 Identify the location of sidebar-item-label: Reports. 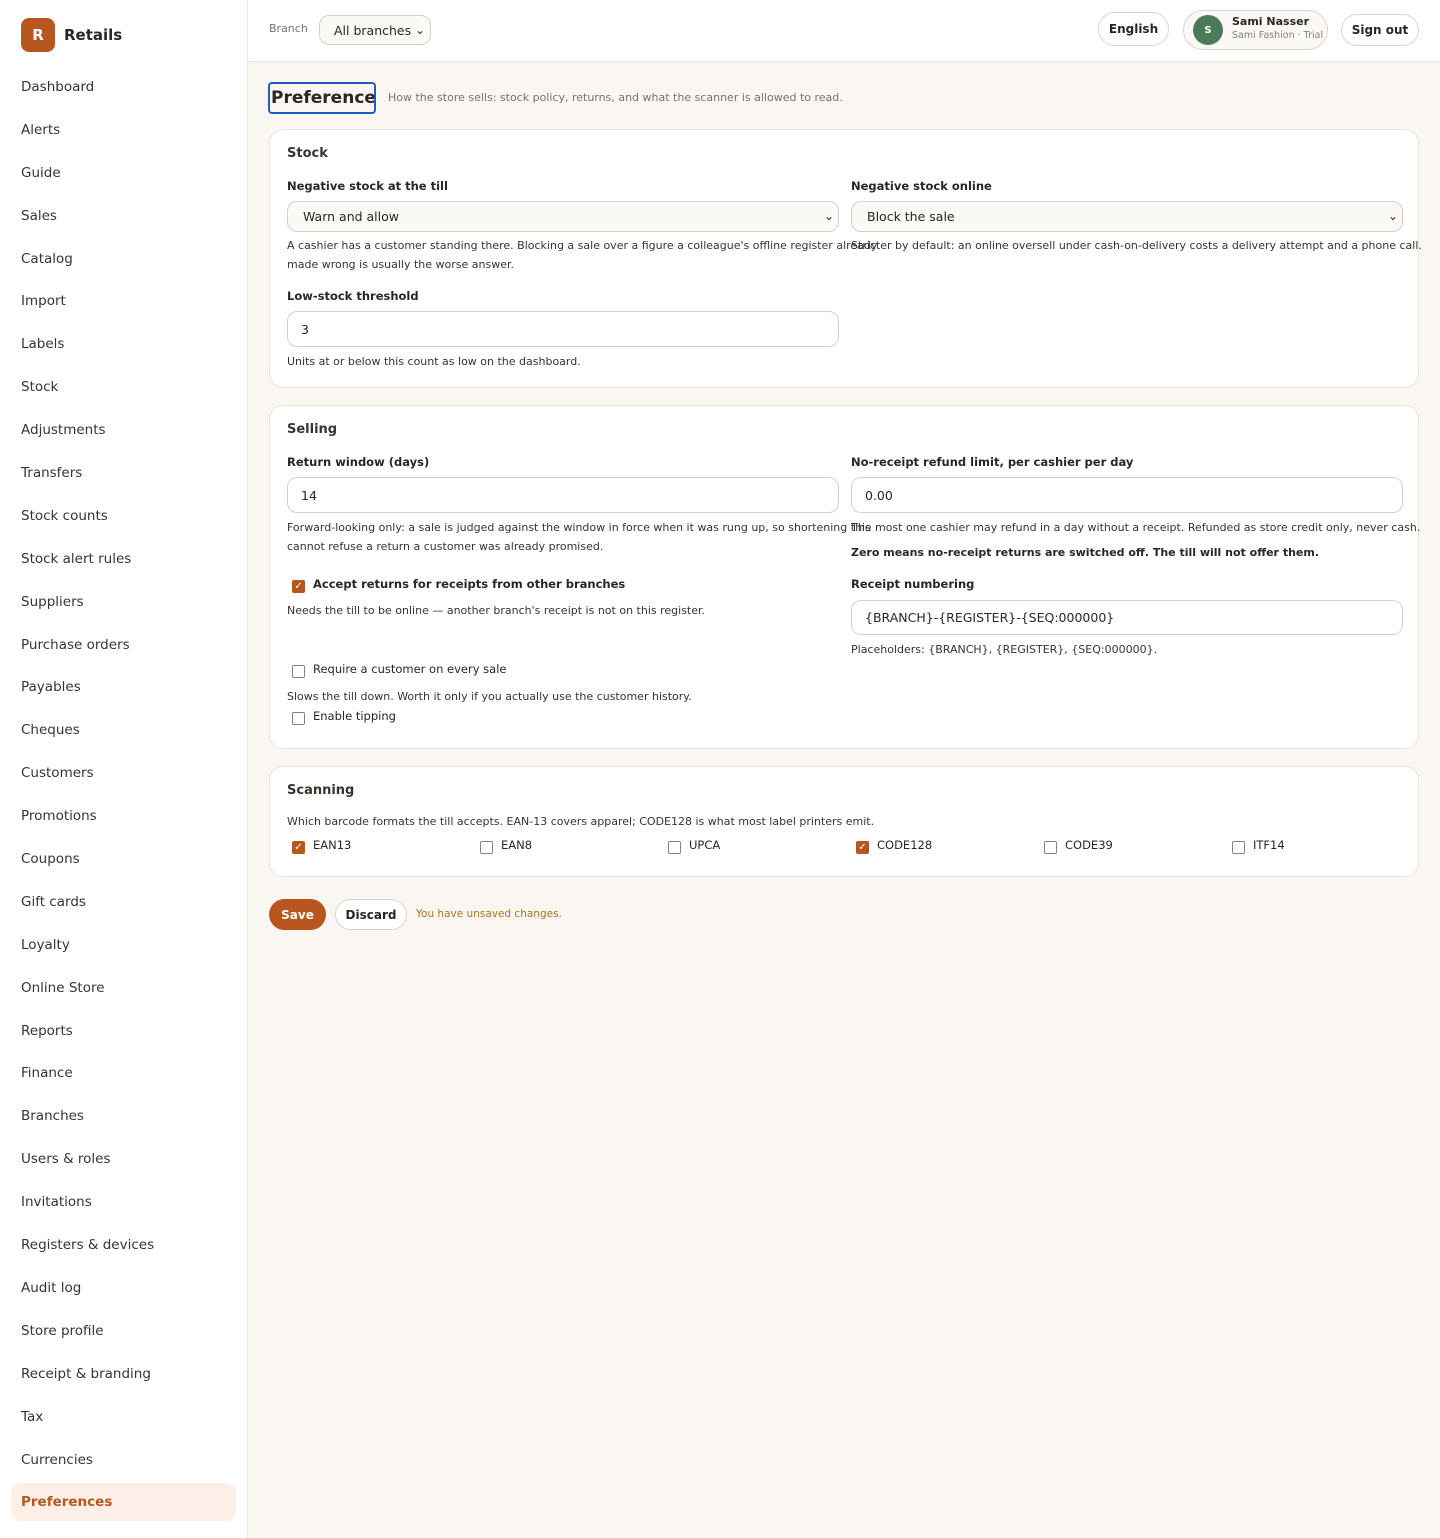
(47, 1030).